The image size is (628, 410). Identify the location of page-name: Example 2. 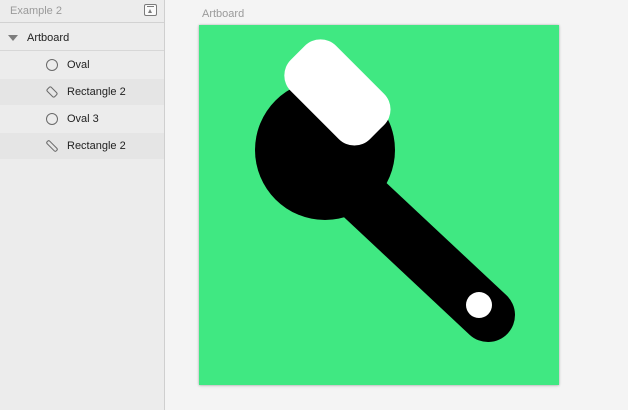
(36, 11).